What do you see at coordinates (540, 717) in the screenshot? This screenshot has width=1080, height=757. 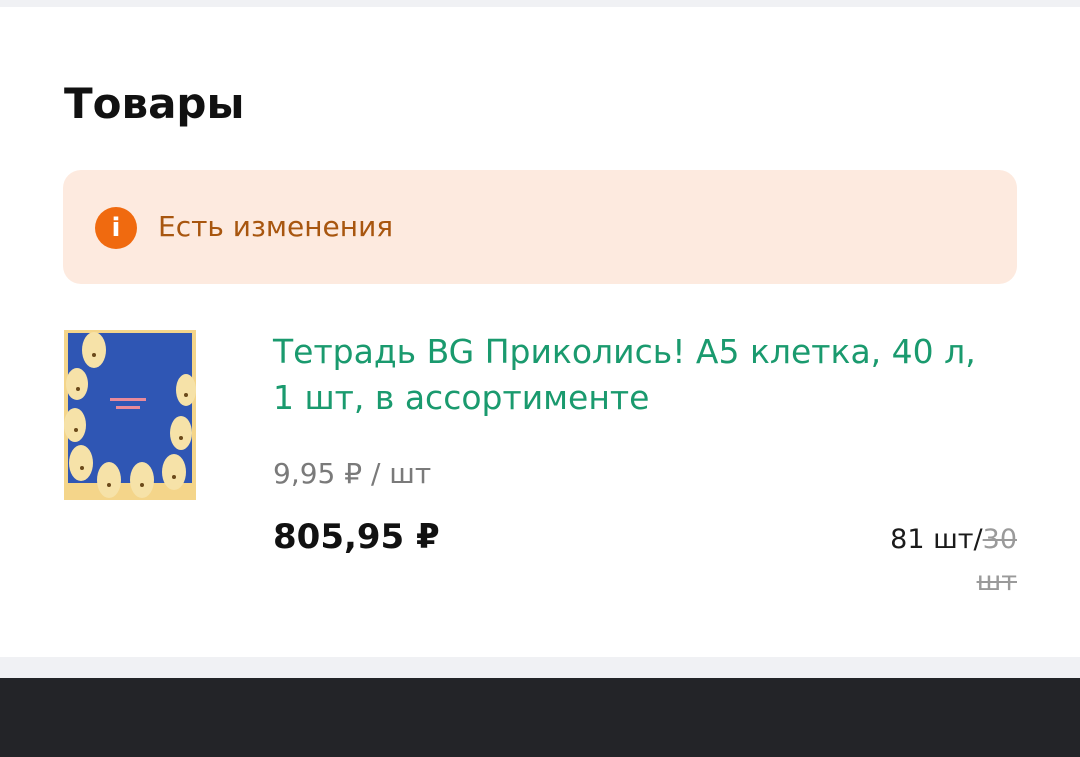 I see `bottom-bar` at bounding box center [540, 717].